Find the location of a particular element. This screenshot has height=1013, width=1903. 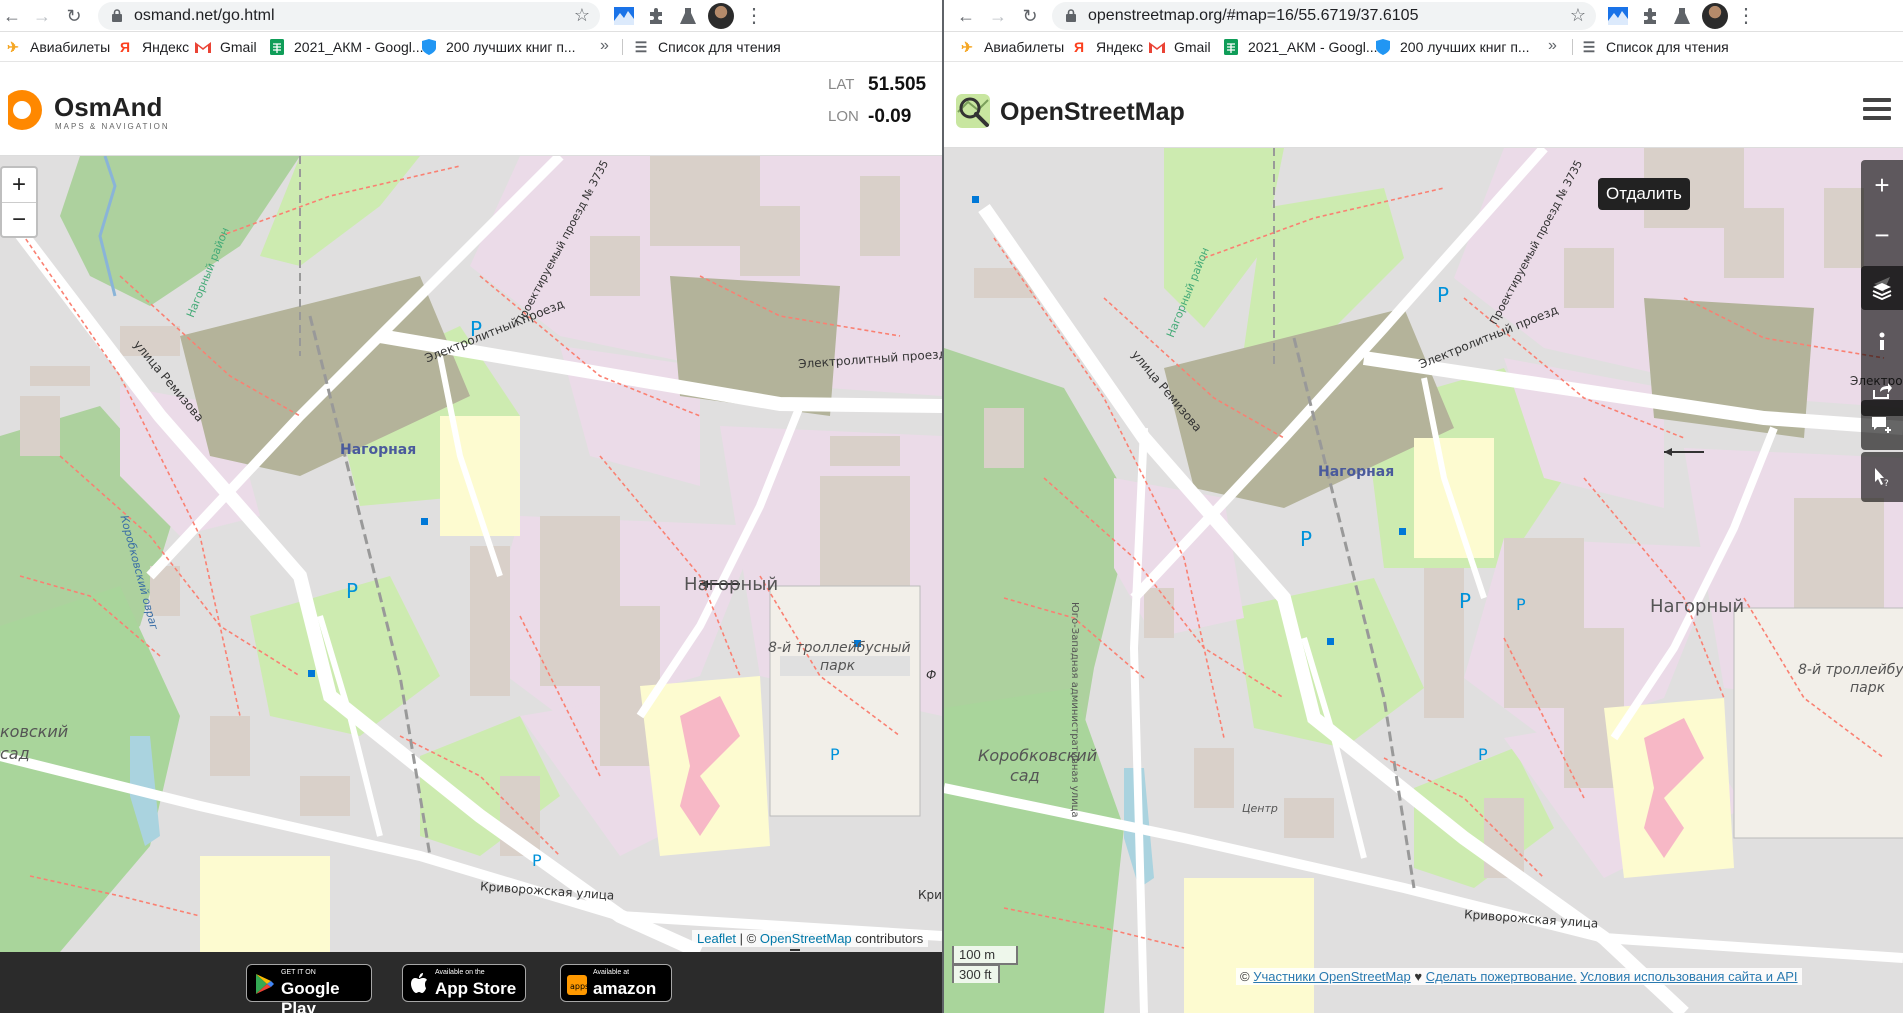

osmand-brand: OsmAnd is located at coordinates (108, 107).